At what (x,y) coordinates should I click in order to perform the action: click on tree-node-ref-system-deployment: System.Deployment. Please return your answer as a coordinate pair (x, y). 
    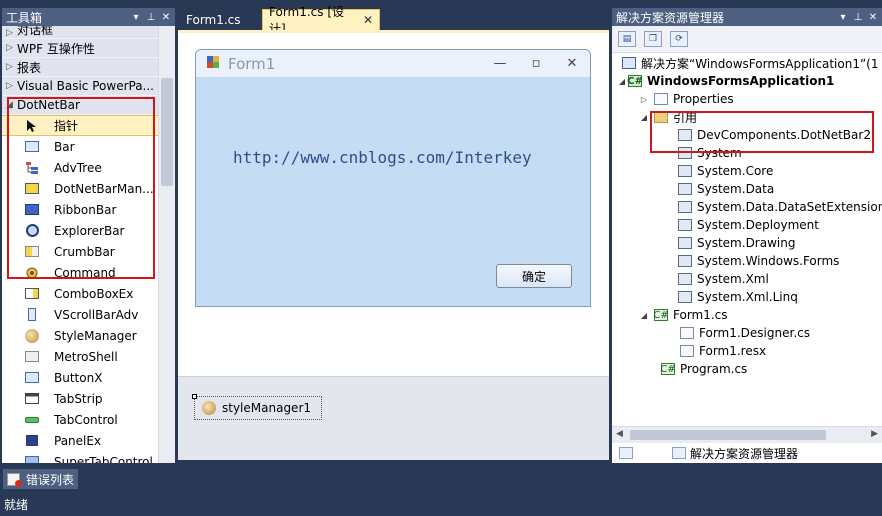
    Looking at the image, I should click on (748, 225).